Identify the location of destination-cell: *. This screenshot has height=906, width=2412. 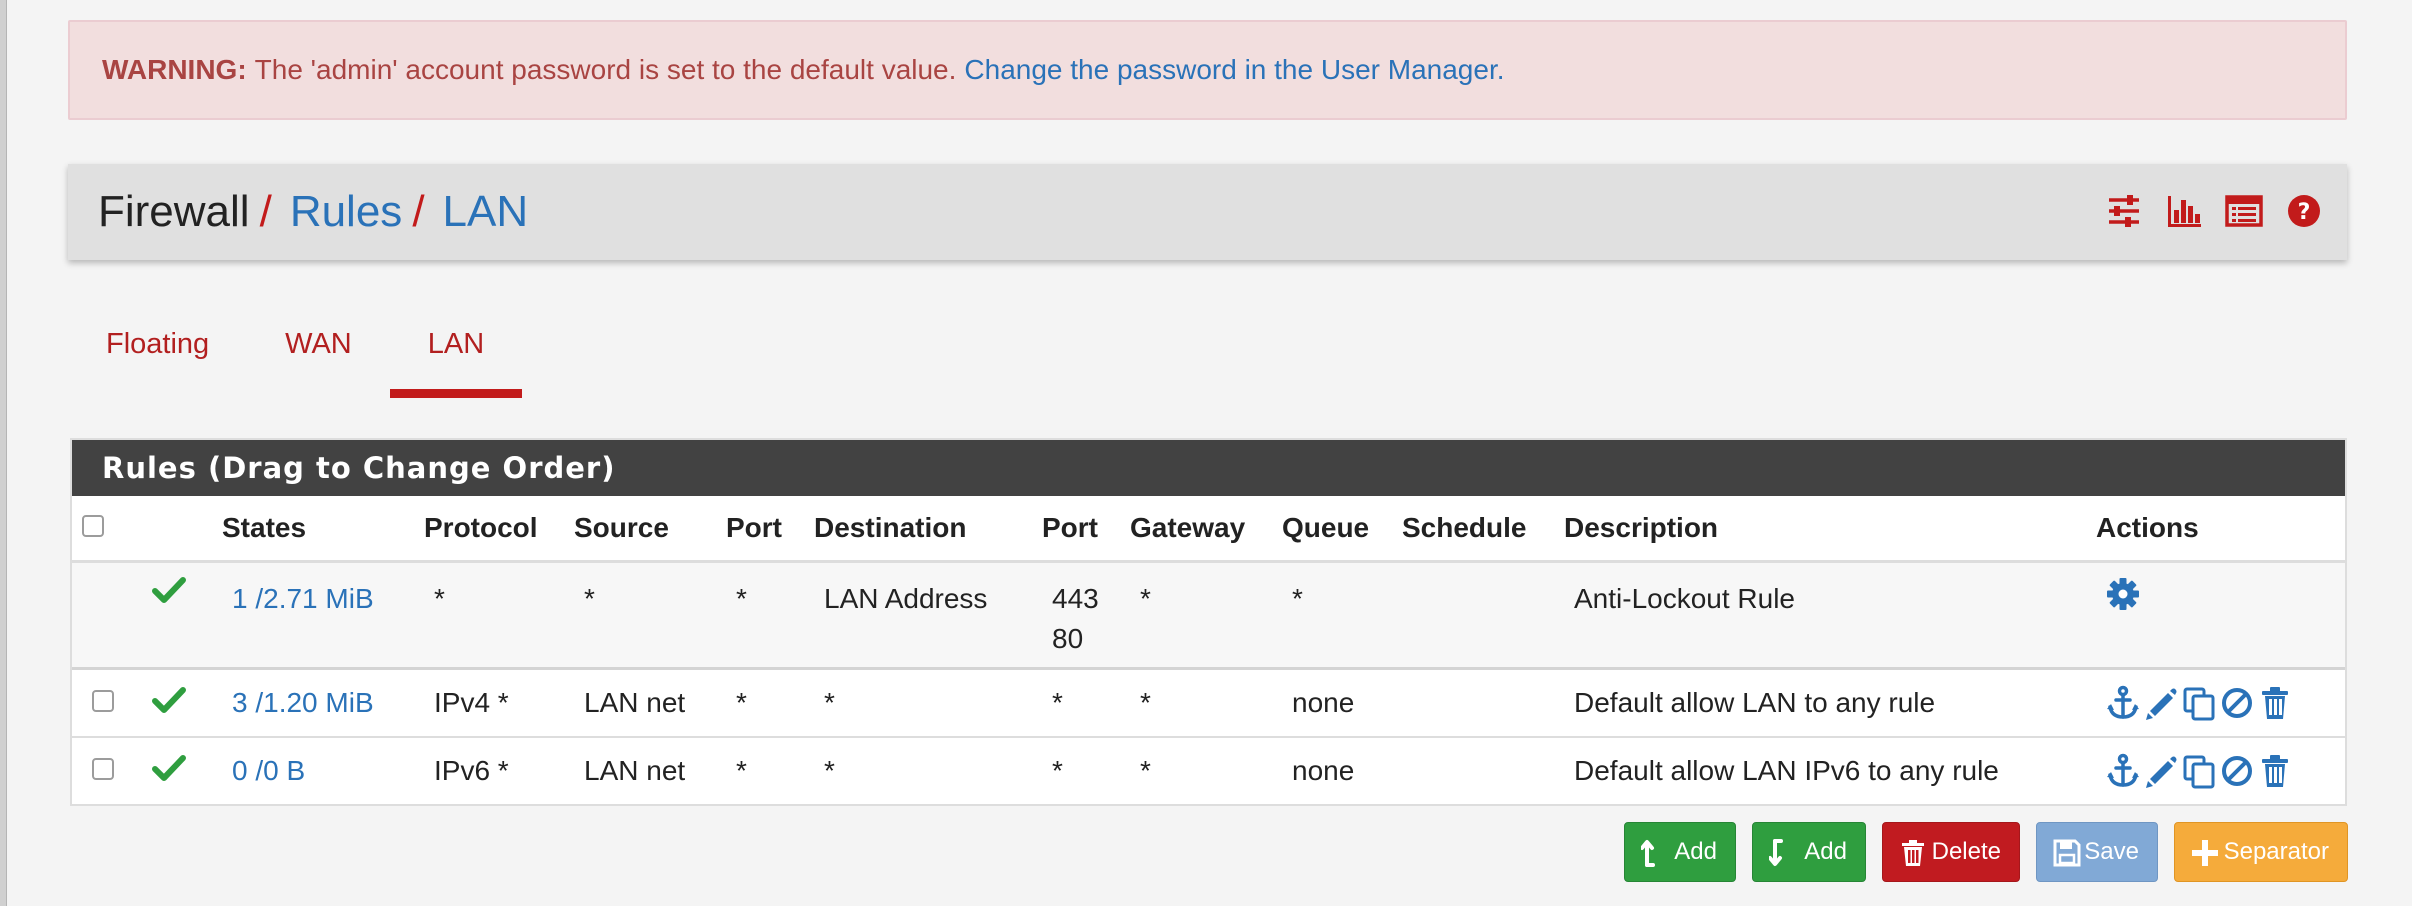
(928, 703).